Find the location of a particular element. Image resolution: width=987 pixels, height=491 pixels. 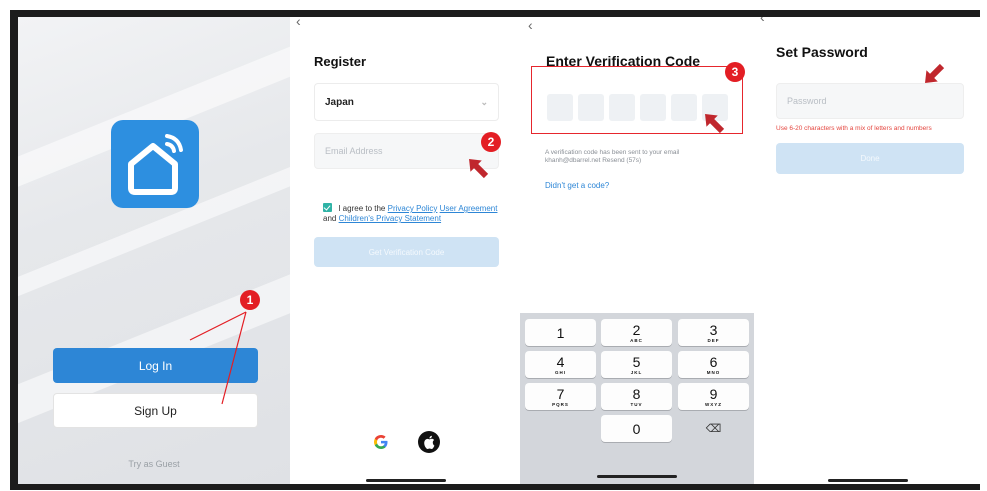

key-number: 3 is located at coordinates (713, 330).